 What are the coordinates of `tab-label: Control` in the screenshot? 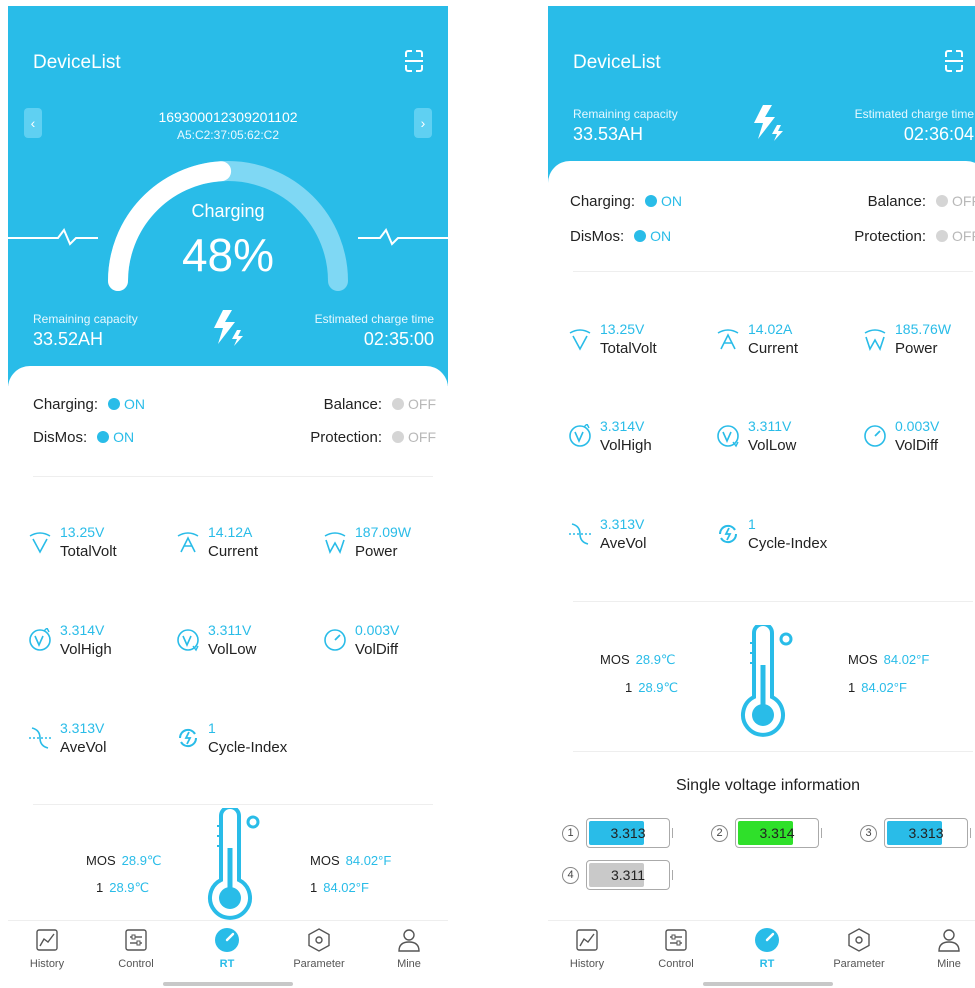 It's located at (136, 964).